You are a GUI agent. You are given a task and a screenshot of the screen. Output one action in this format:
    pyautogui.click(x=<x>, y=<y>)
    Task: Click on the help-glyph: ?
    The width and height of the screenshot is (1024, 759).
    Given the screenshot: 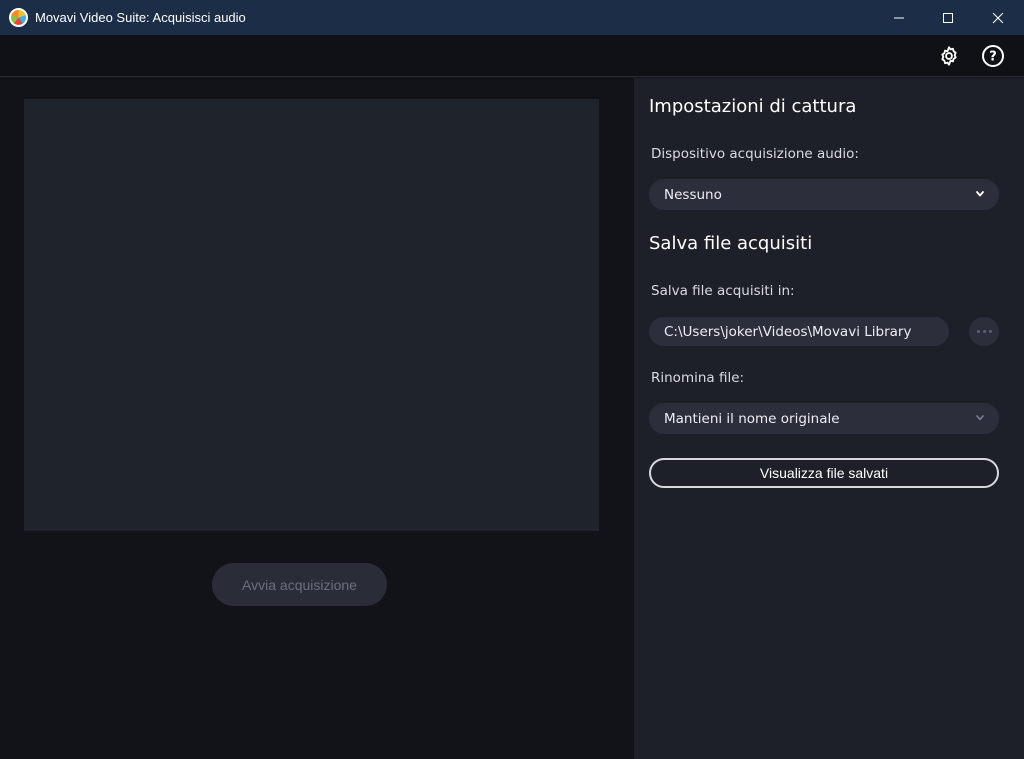 What is the action you would take?
    pyautogui.click(x=993, y=57)
    